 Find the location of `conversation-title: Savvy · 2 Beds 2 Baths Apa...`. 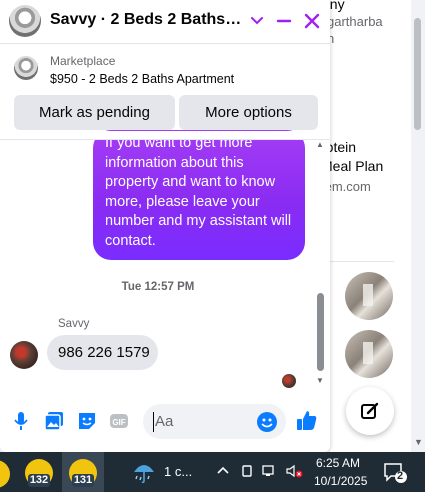

conversation-title: Savvy · 2 Beds 2 Baths Apa... is located at coordinates (147, 20).